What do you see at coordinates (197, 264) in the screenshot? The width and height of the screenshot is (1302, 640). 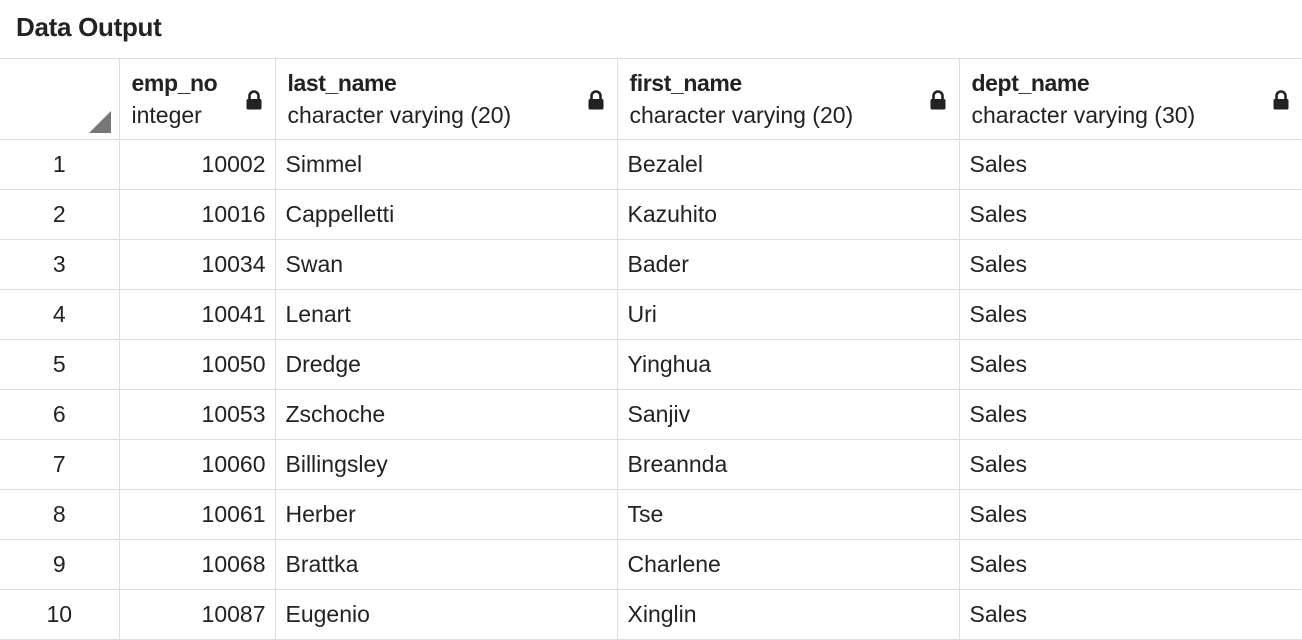 I see `emp-no-cell: 10034` at bounding box center [197, 264].